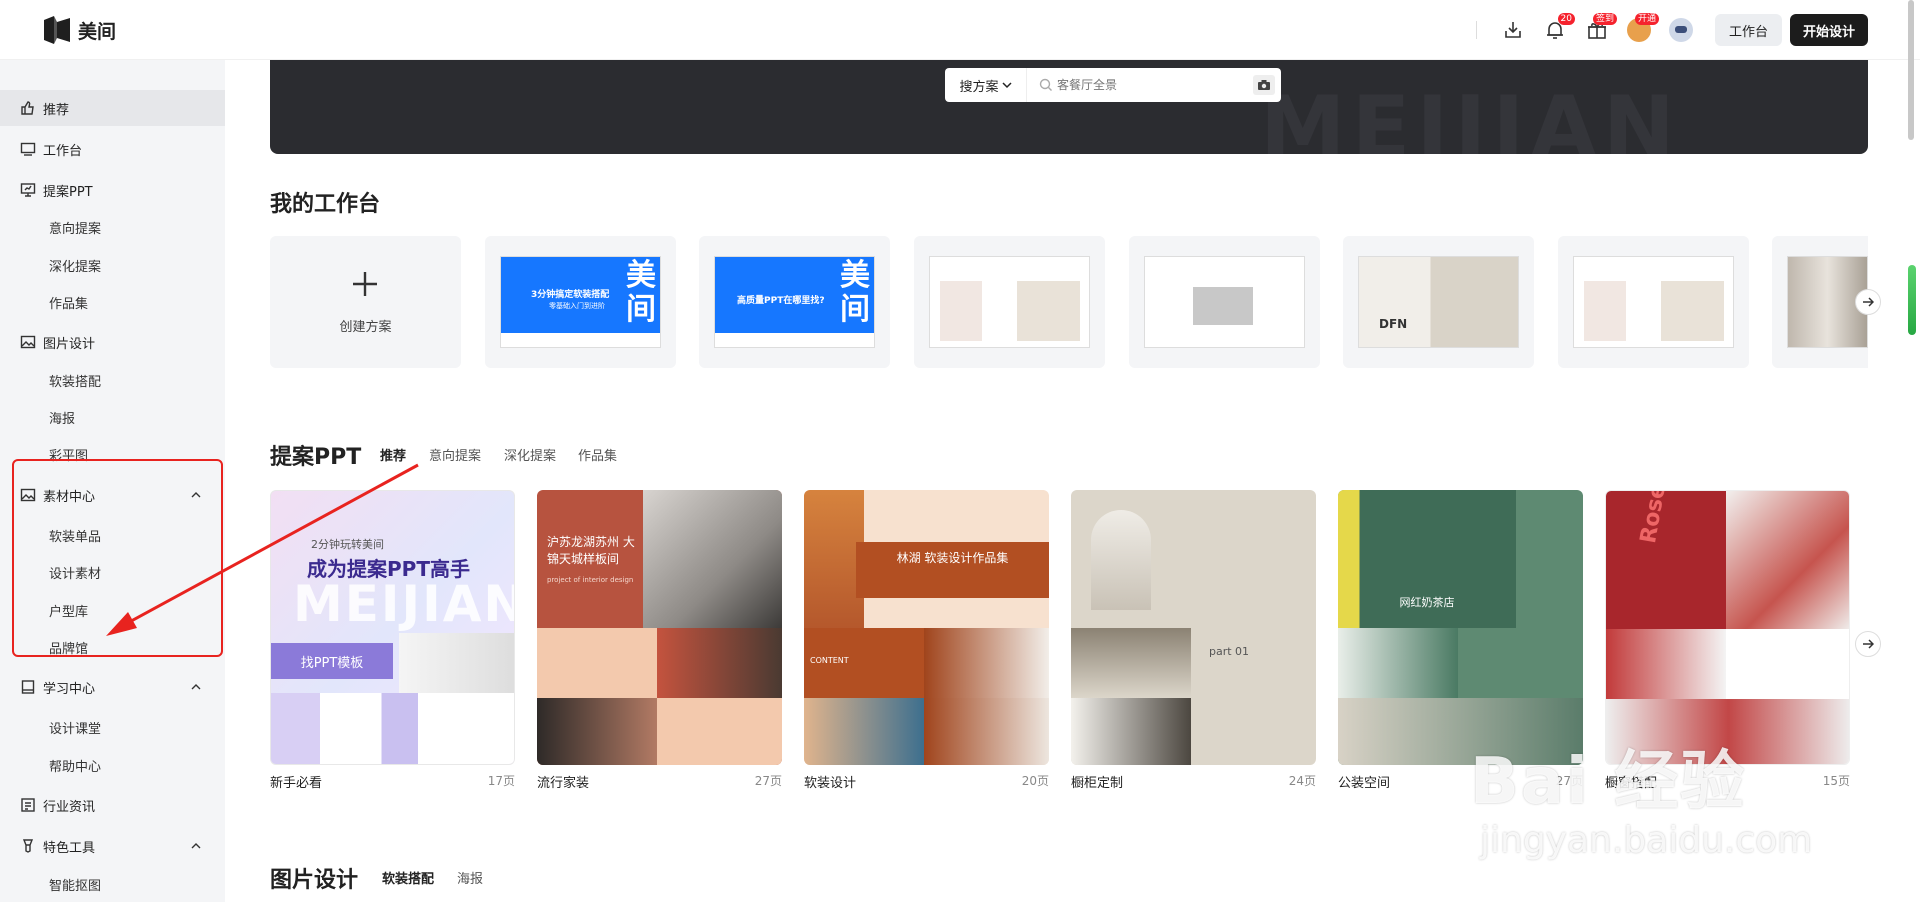  What do you see at coordinates (112, 190) in the screenshot?
I see `sidebar-item-ppt: 提案PPT` at bounding box center [112, 190].